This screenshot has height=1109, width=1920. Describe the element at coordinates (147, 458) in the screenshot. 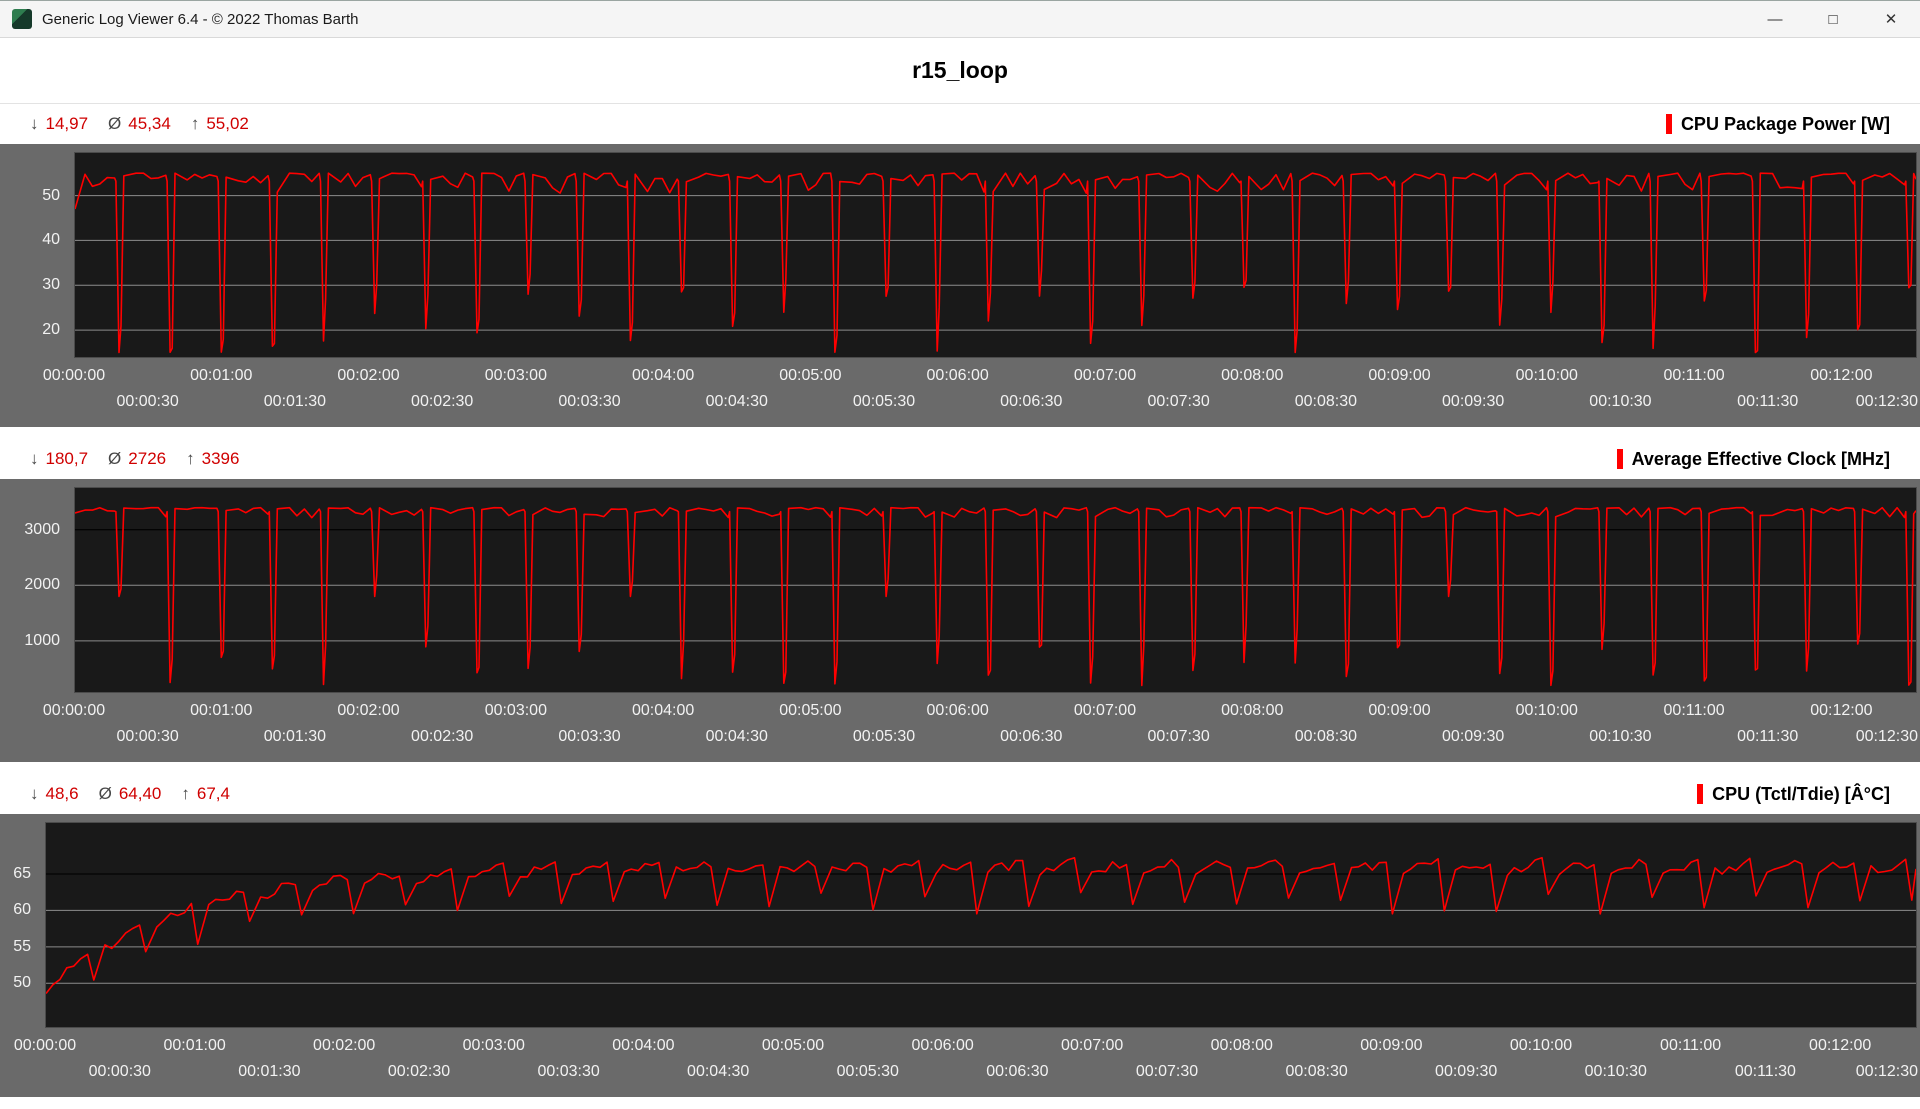

I see `stat-avg-value: 2726` at that location.